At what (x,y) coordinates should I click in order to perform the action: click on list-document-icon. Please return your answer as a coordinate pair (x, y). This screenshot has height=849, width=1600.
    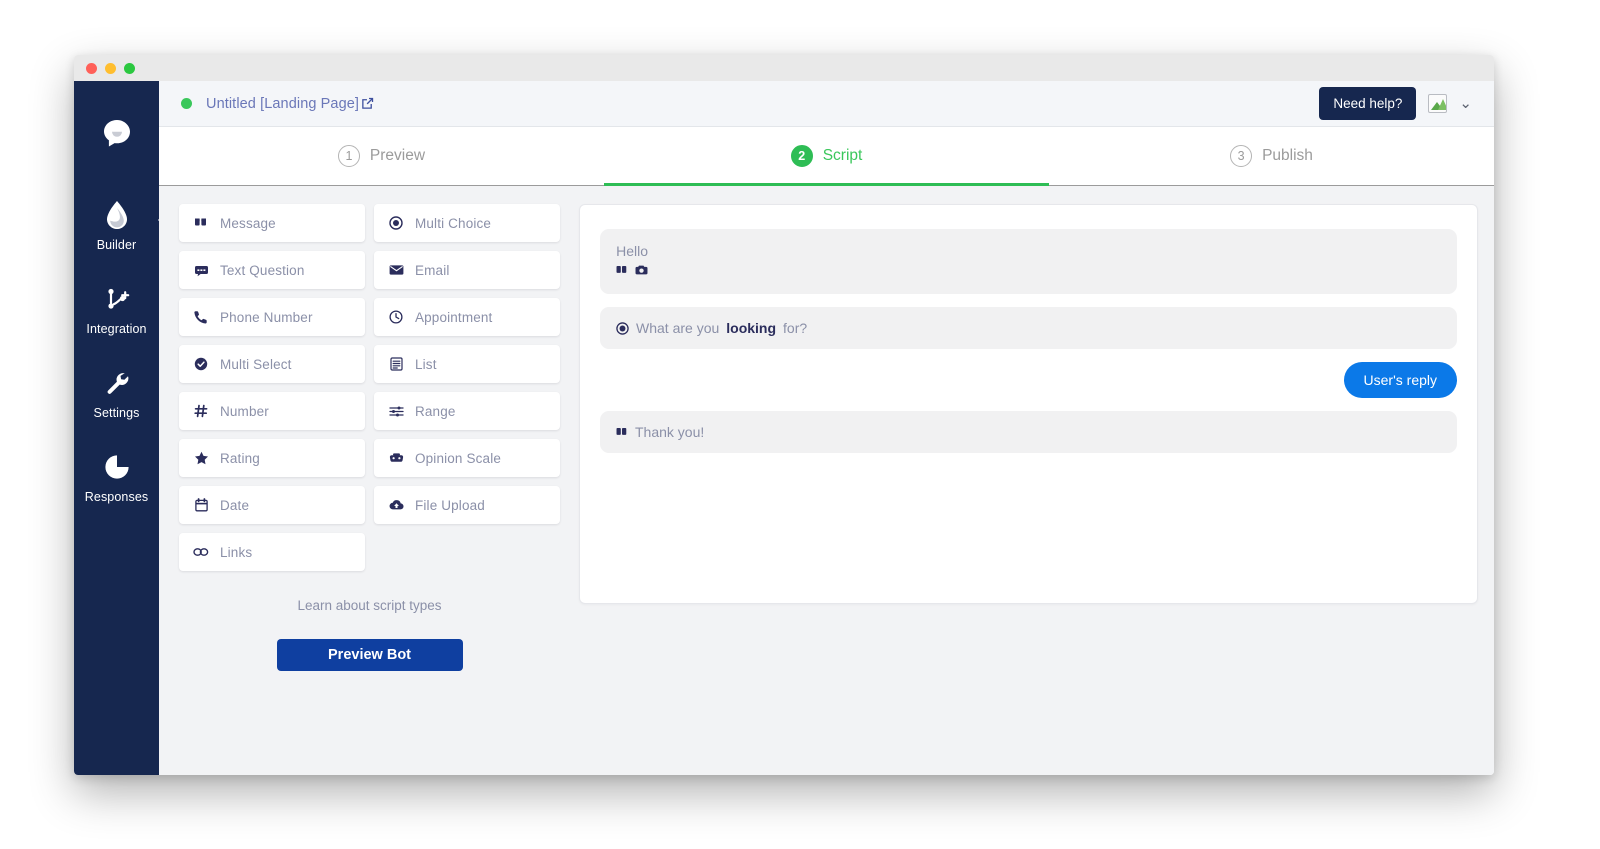
    Looking at the image, I should click on (396, 364).